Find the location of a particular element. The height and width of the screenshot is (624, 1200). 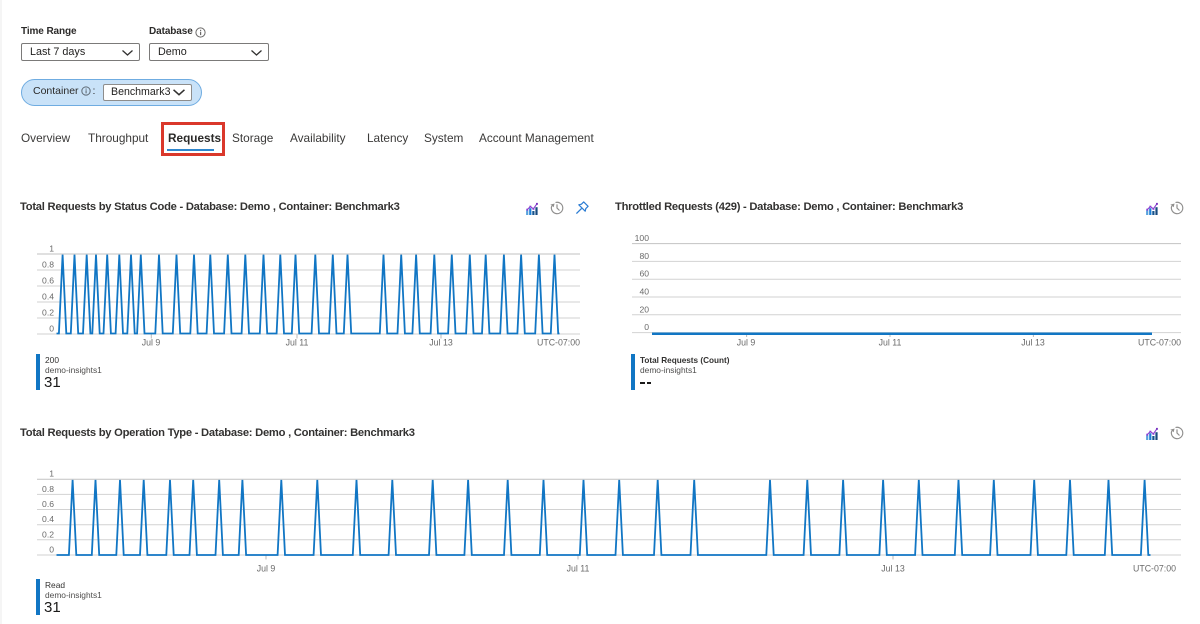

svg-text: 60 is located at coordinates (644, 274).